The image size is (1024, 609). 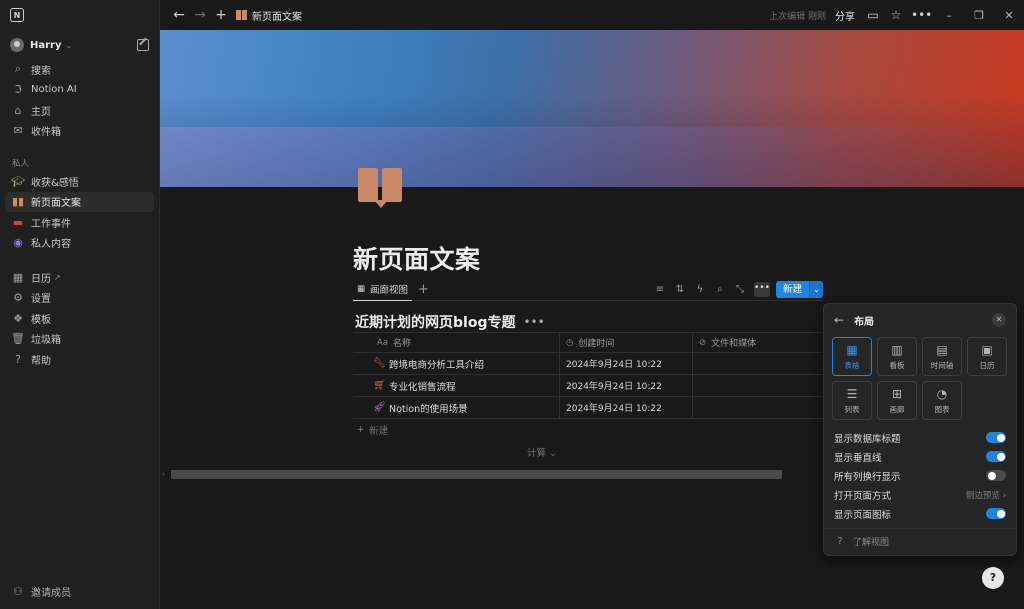 I want to click on workspace-switcher: Harry ⌄, so click(x=79, y=45).